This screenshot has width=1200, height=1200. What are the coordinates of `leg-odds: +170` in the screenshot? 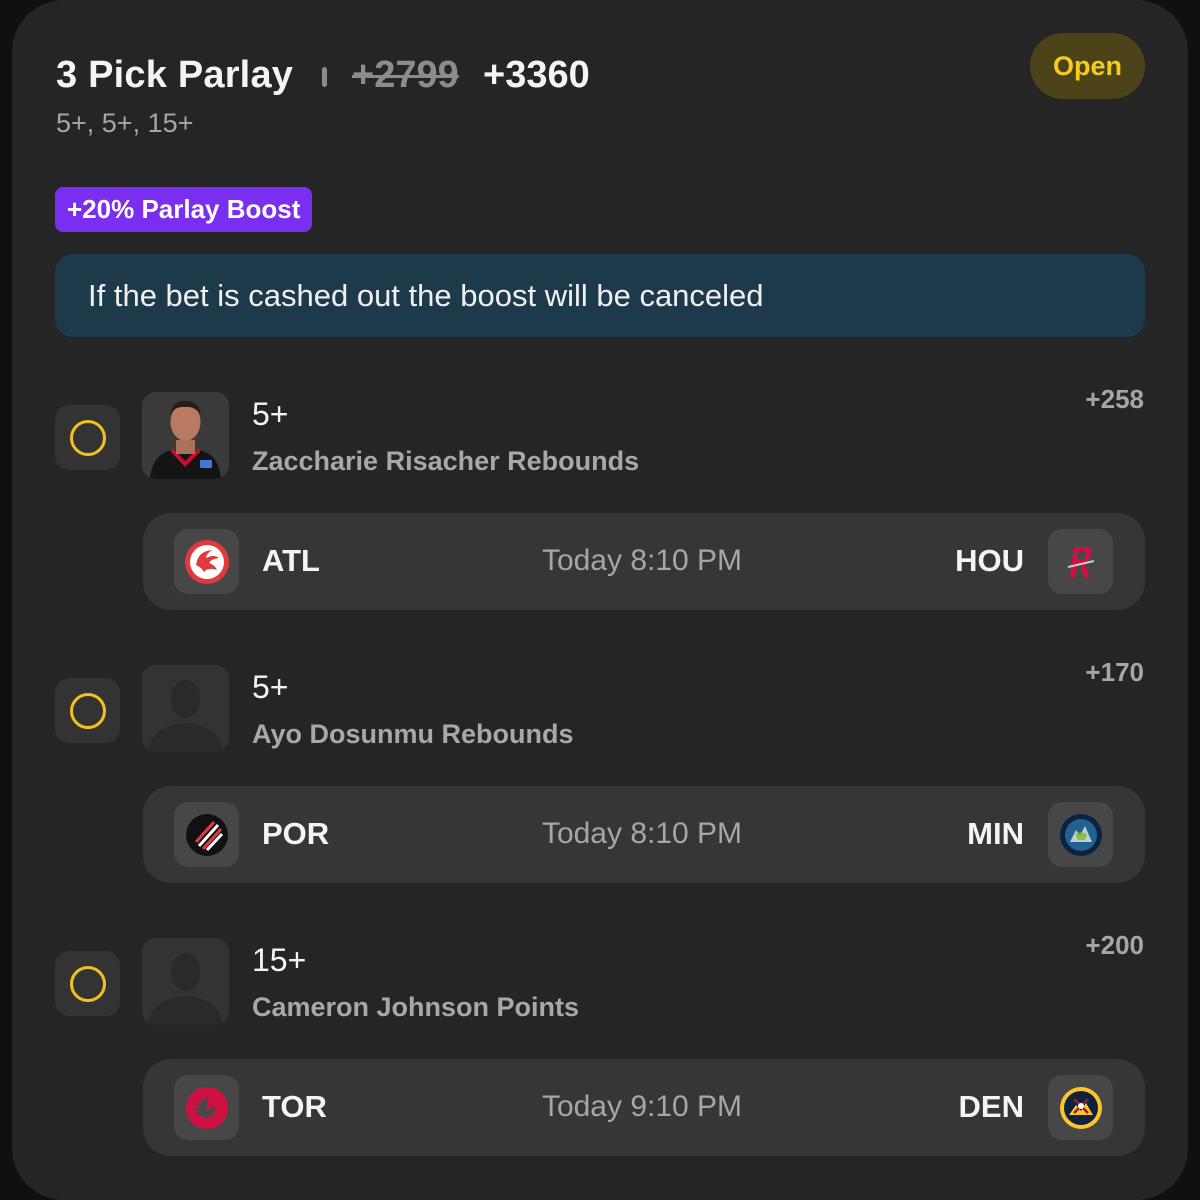 It's located at (1114, 672).